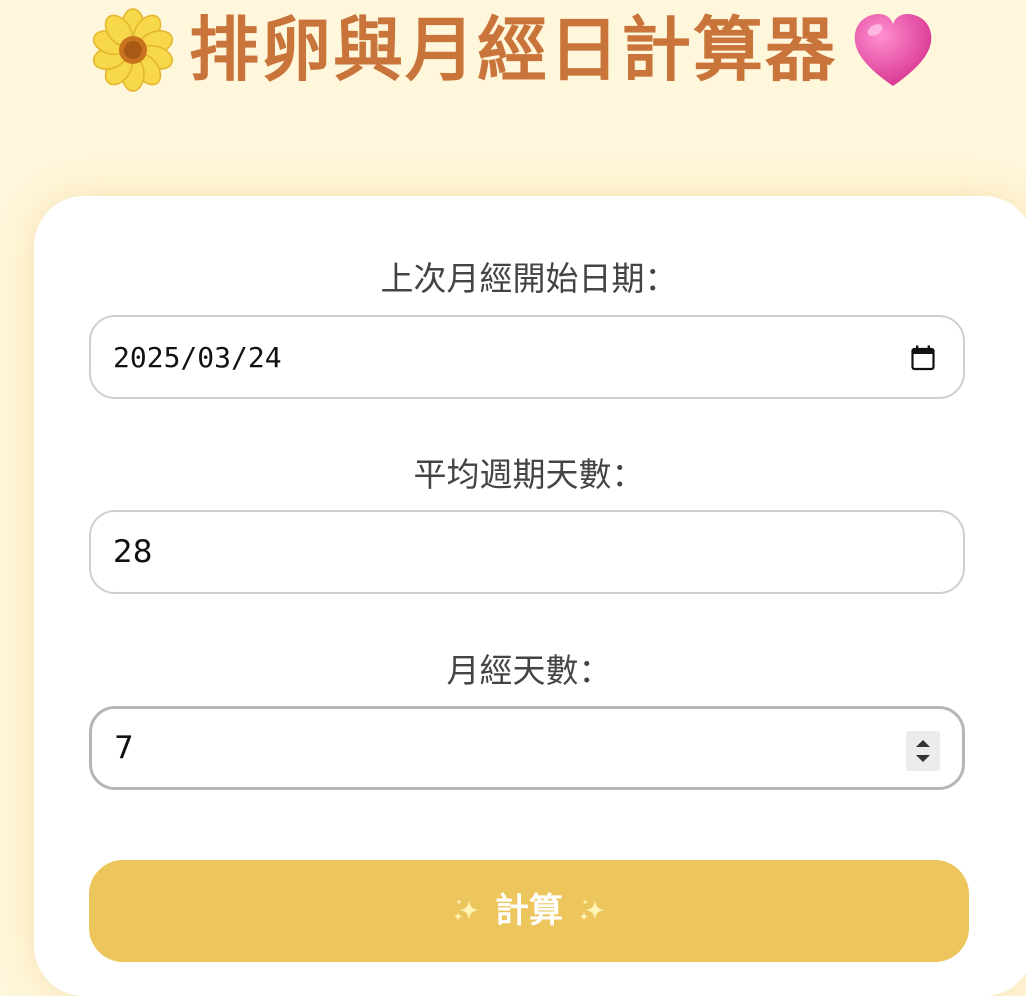 This screenshot has width=1026, height=996. Describe the element at coordinates (133, 50) in the screenshot. I see `sunflower-icon` at that location.